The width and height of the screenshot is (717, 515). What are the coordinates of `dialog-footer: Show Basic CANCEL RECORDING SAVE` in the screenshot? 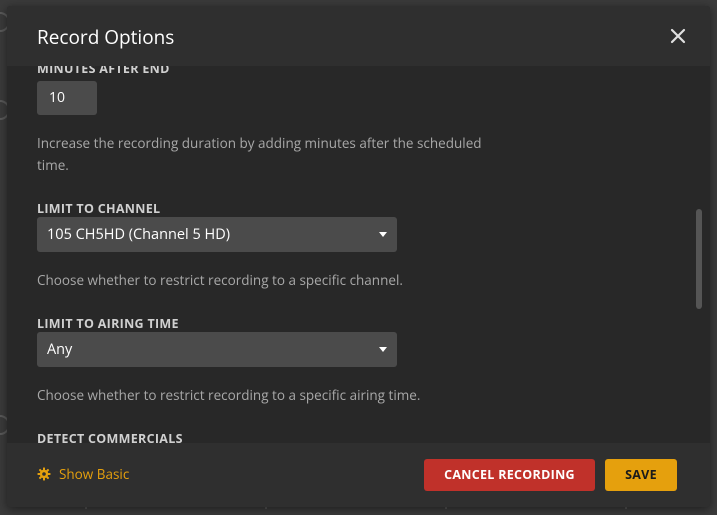 It's located at (358, 475).